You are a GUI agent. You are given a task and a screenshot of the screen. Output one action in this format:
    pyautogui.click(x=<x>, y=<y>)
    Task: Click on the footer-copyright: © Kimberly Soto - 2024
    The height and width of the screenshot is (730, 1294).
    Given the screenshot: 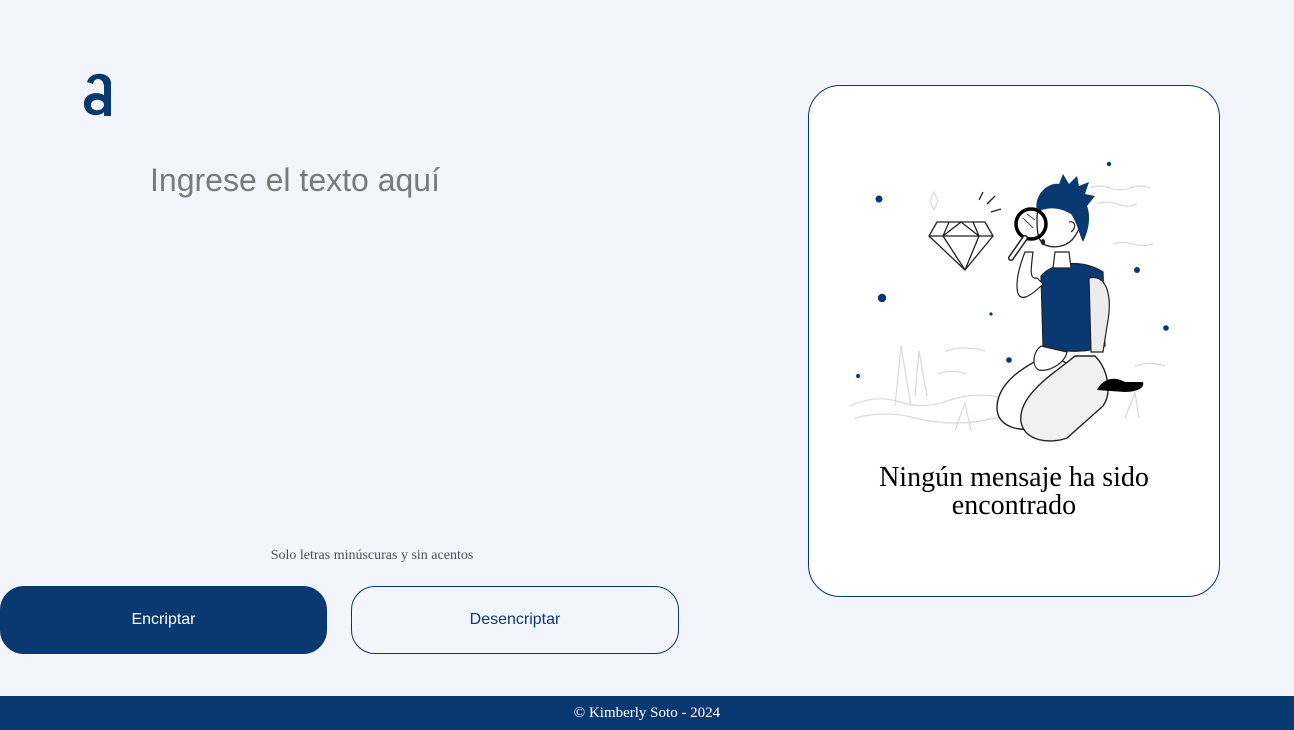 What is the action you would take?
    pyautogui.click(x=647, y=712)
    